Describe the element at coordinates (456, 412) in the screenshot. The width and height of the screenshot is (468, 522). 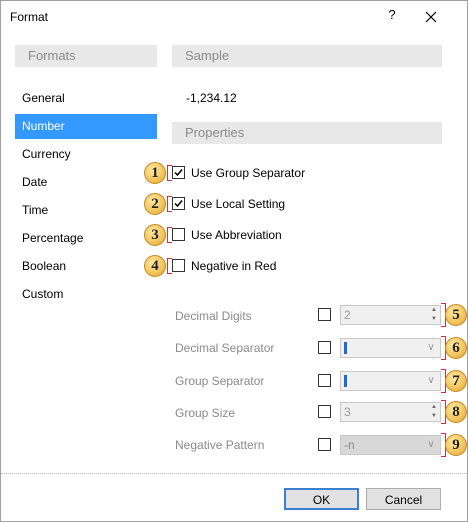
I see `callout-marker-8: 8` at that location.